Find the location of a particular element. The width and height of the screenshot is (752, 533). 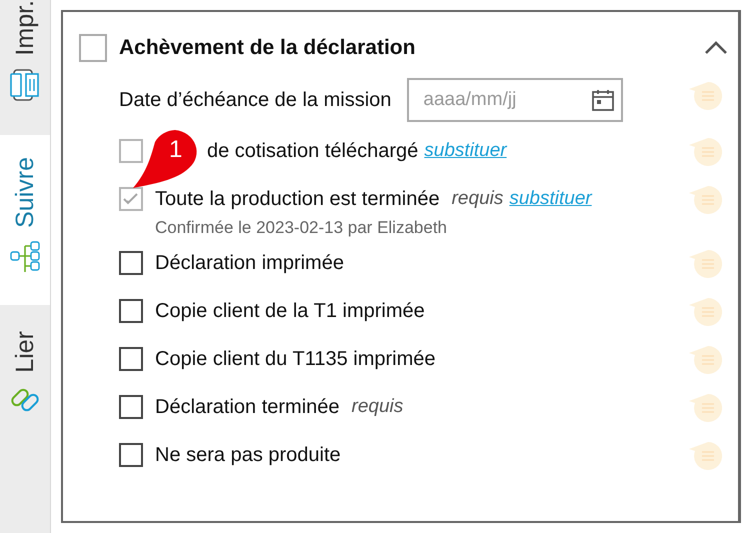

side-tab: Suivre is located at coordinates (25, 220).